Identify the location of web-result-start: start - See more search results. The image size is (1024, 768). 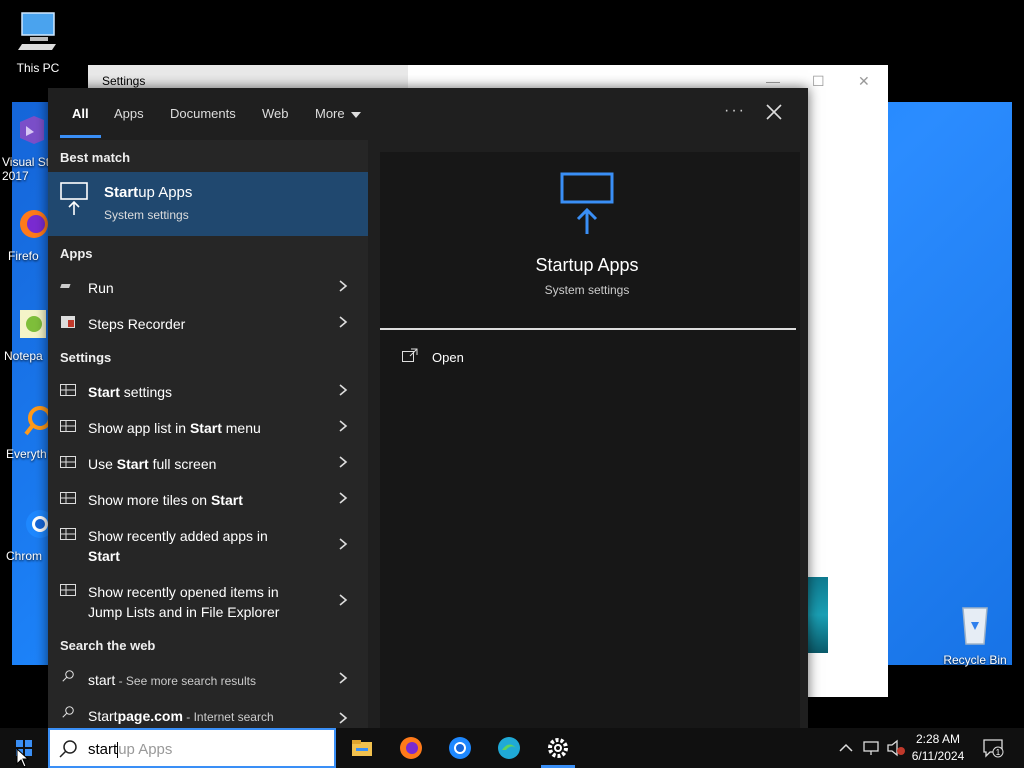
(208, 678).